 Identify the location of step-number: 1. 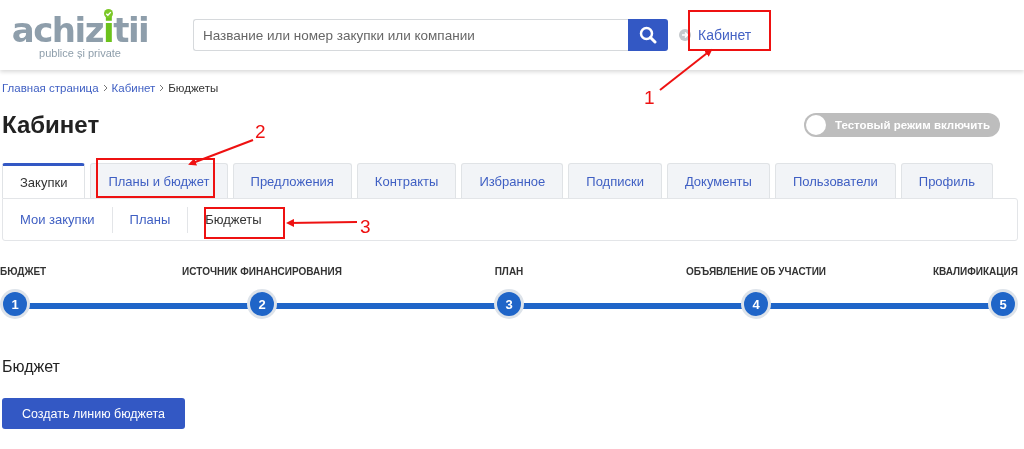
(15, 304).